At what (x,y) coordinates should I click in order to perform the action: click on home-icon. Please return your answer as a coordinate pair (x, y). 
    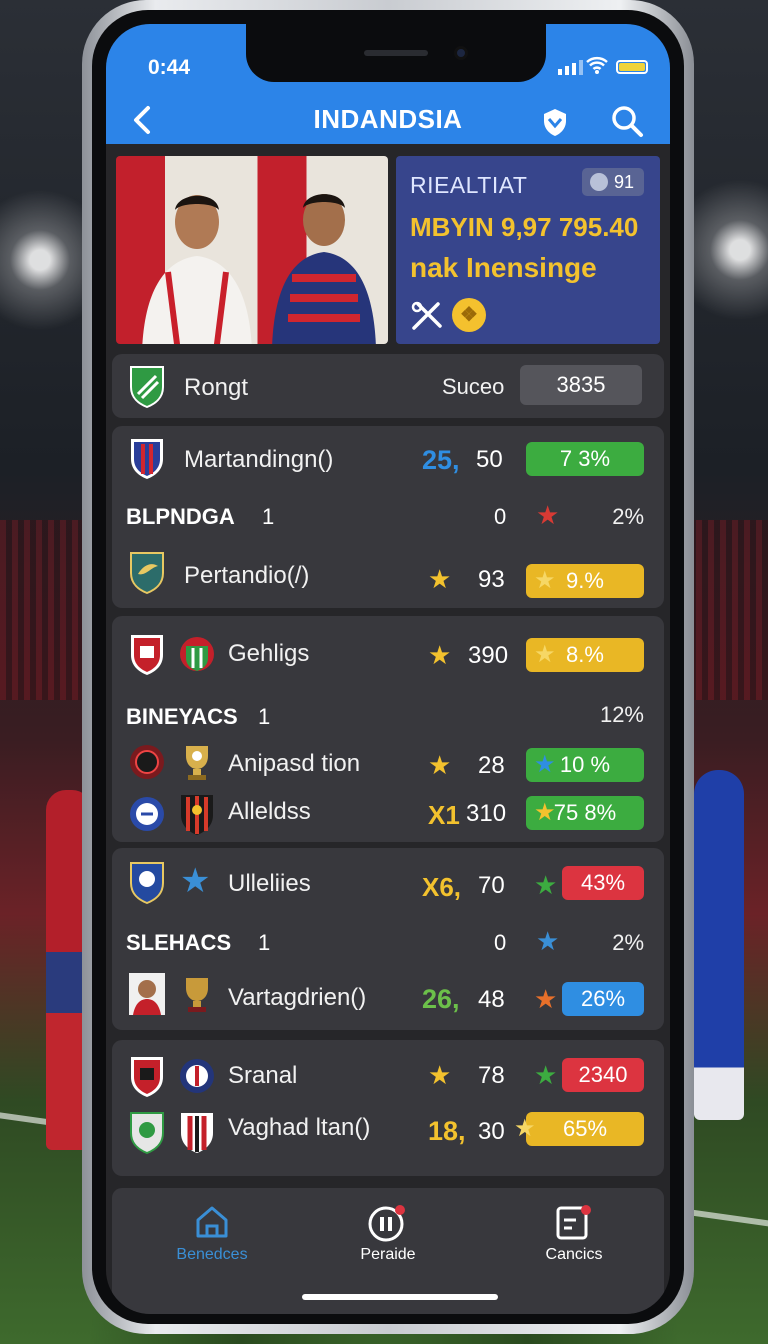
    Looking at the image, I should click on (212, 1222).